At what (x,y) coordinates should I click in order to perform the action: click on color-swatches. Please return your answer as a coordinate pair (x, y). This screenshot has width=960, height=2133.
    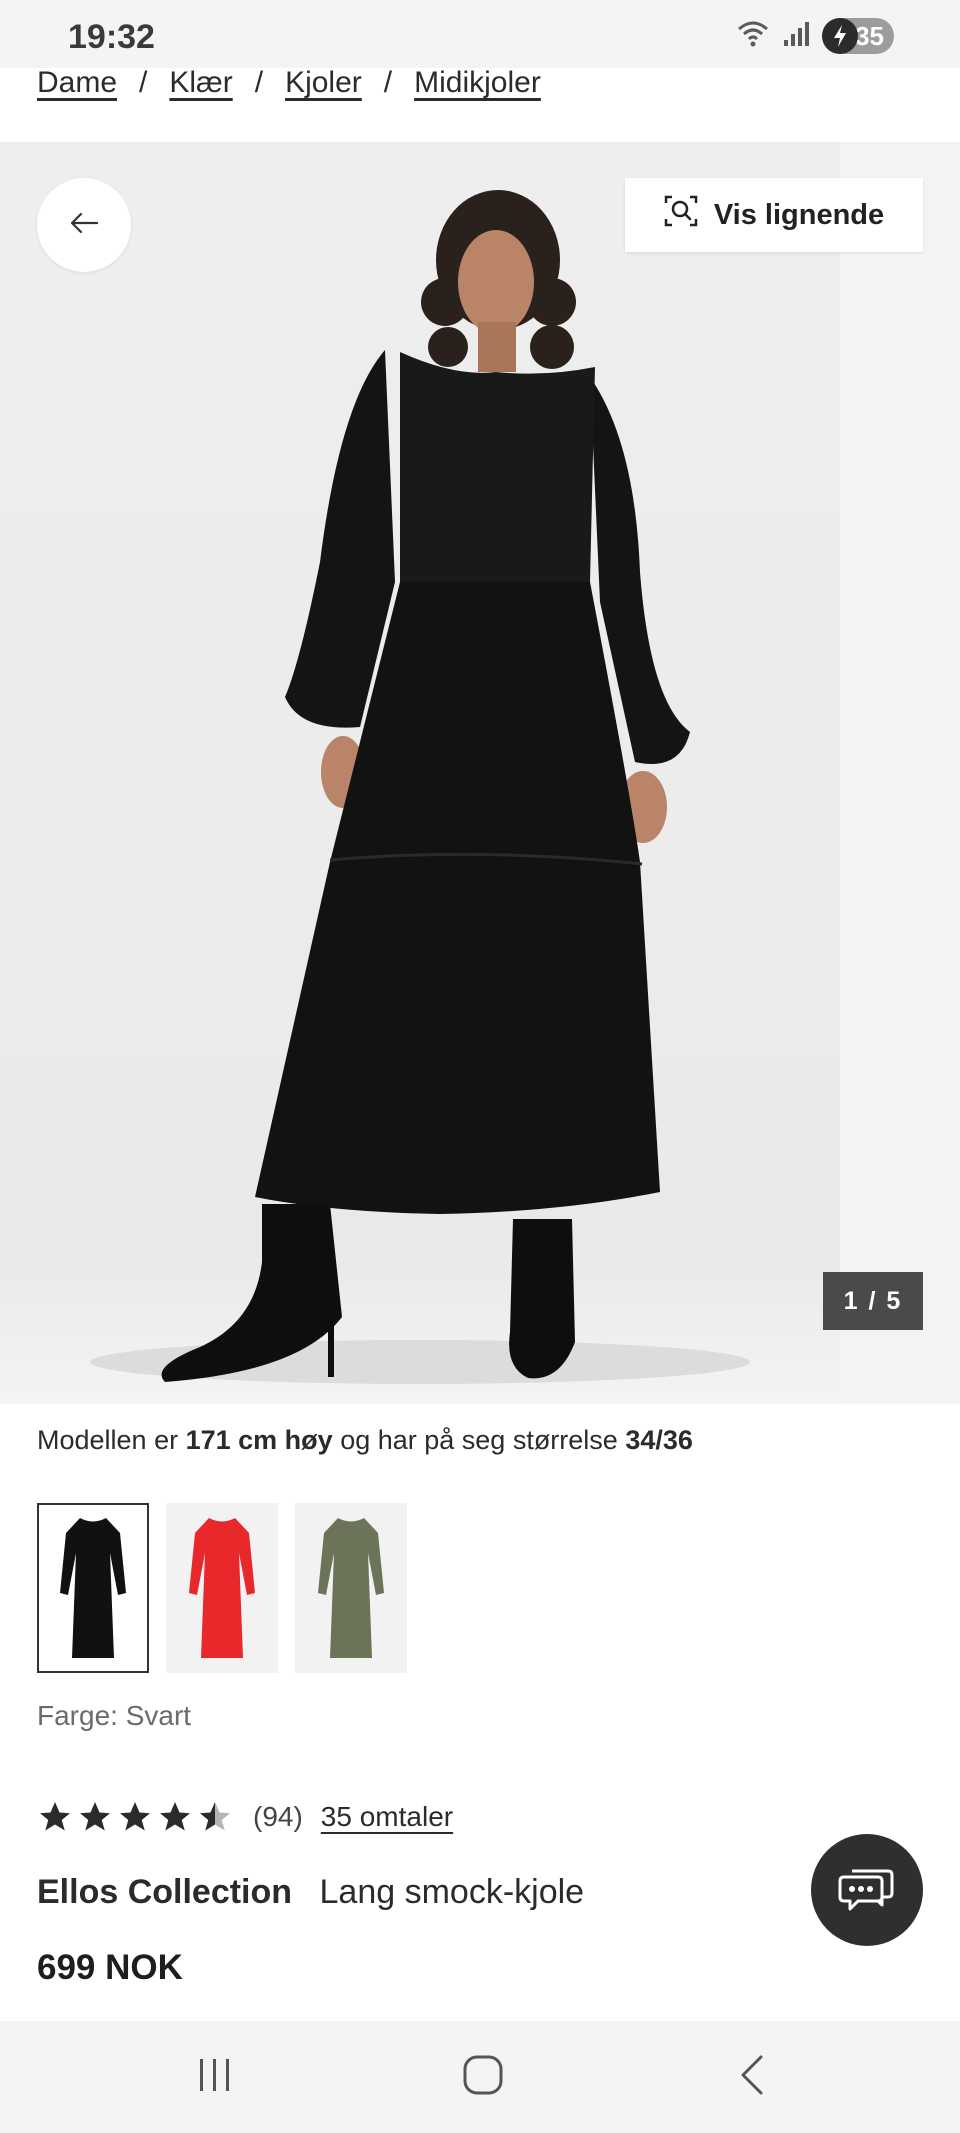
    Looking at the image, I should click on (222, 1588).